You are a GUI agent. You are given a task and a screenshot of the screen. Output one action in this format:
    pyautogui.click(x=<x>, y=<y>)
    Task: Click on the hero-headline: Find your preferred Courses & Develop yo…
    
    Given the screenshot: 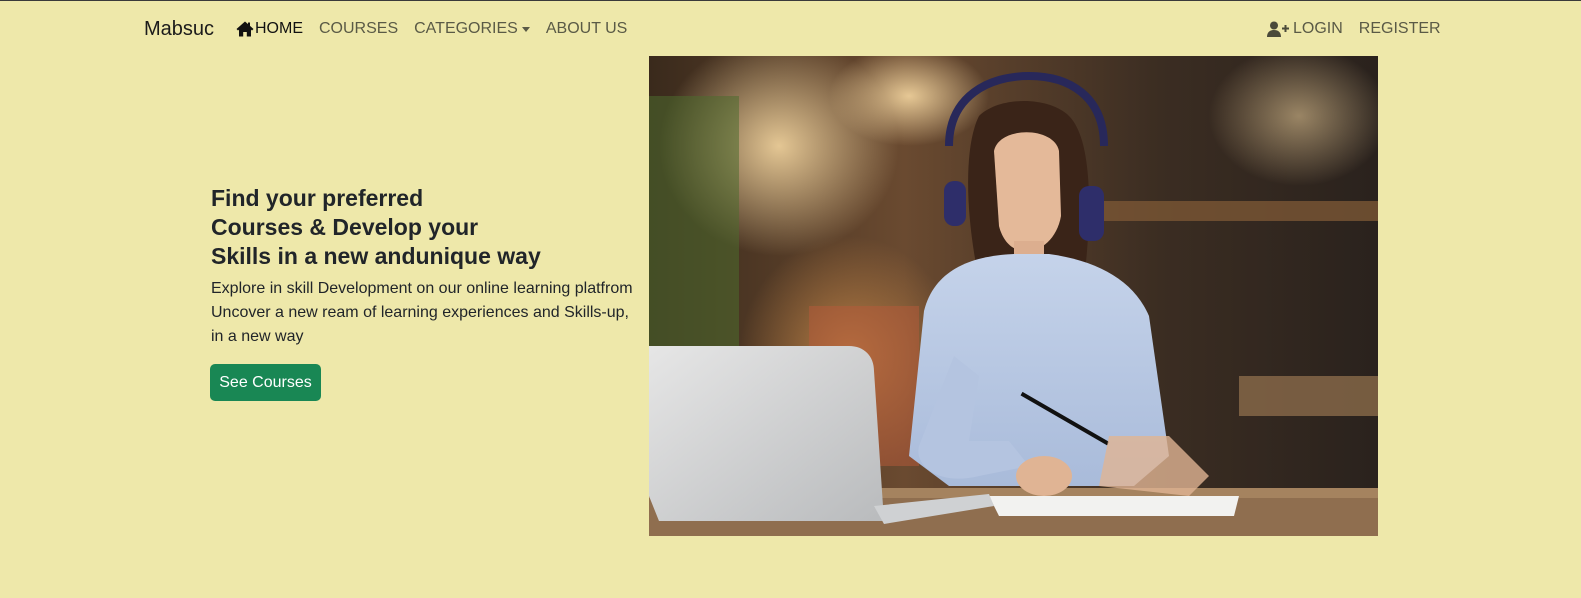 What is the action you would take?
    pyautogui.click(x=426, y=227)
    